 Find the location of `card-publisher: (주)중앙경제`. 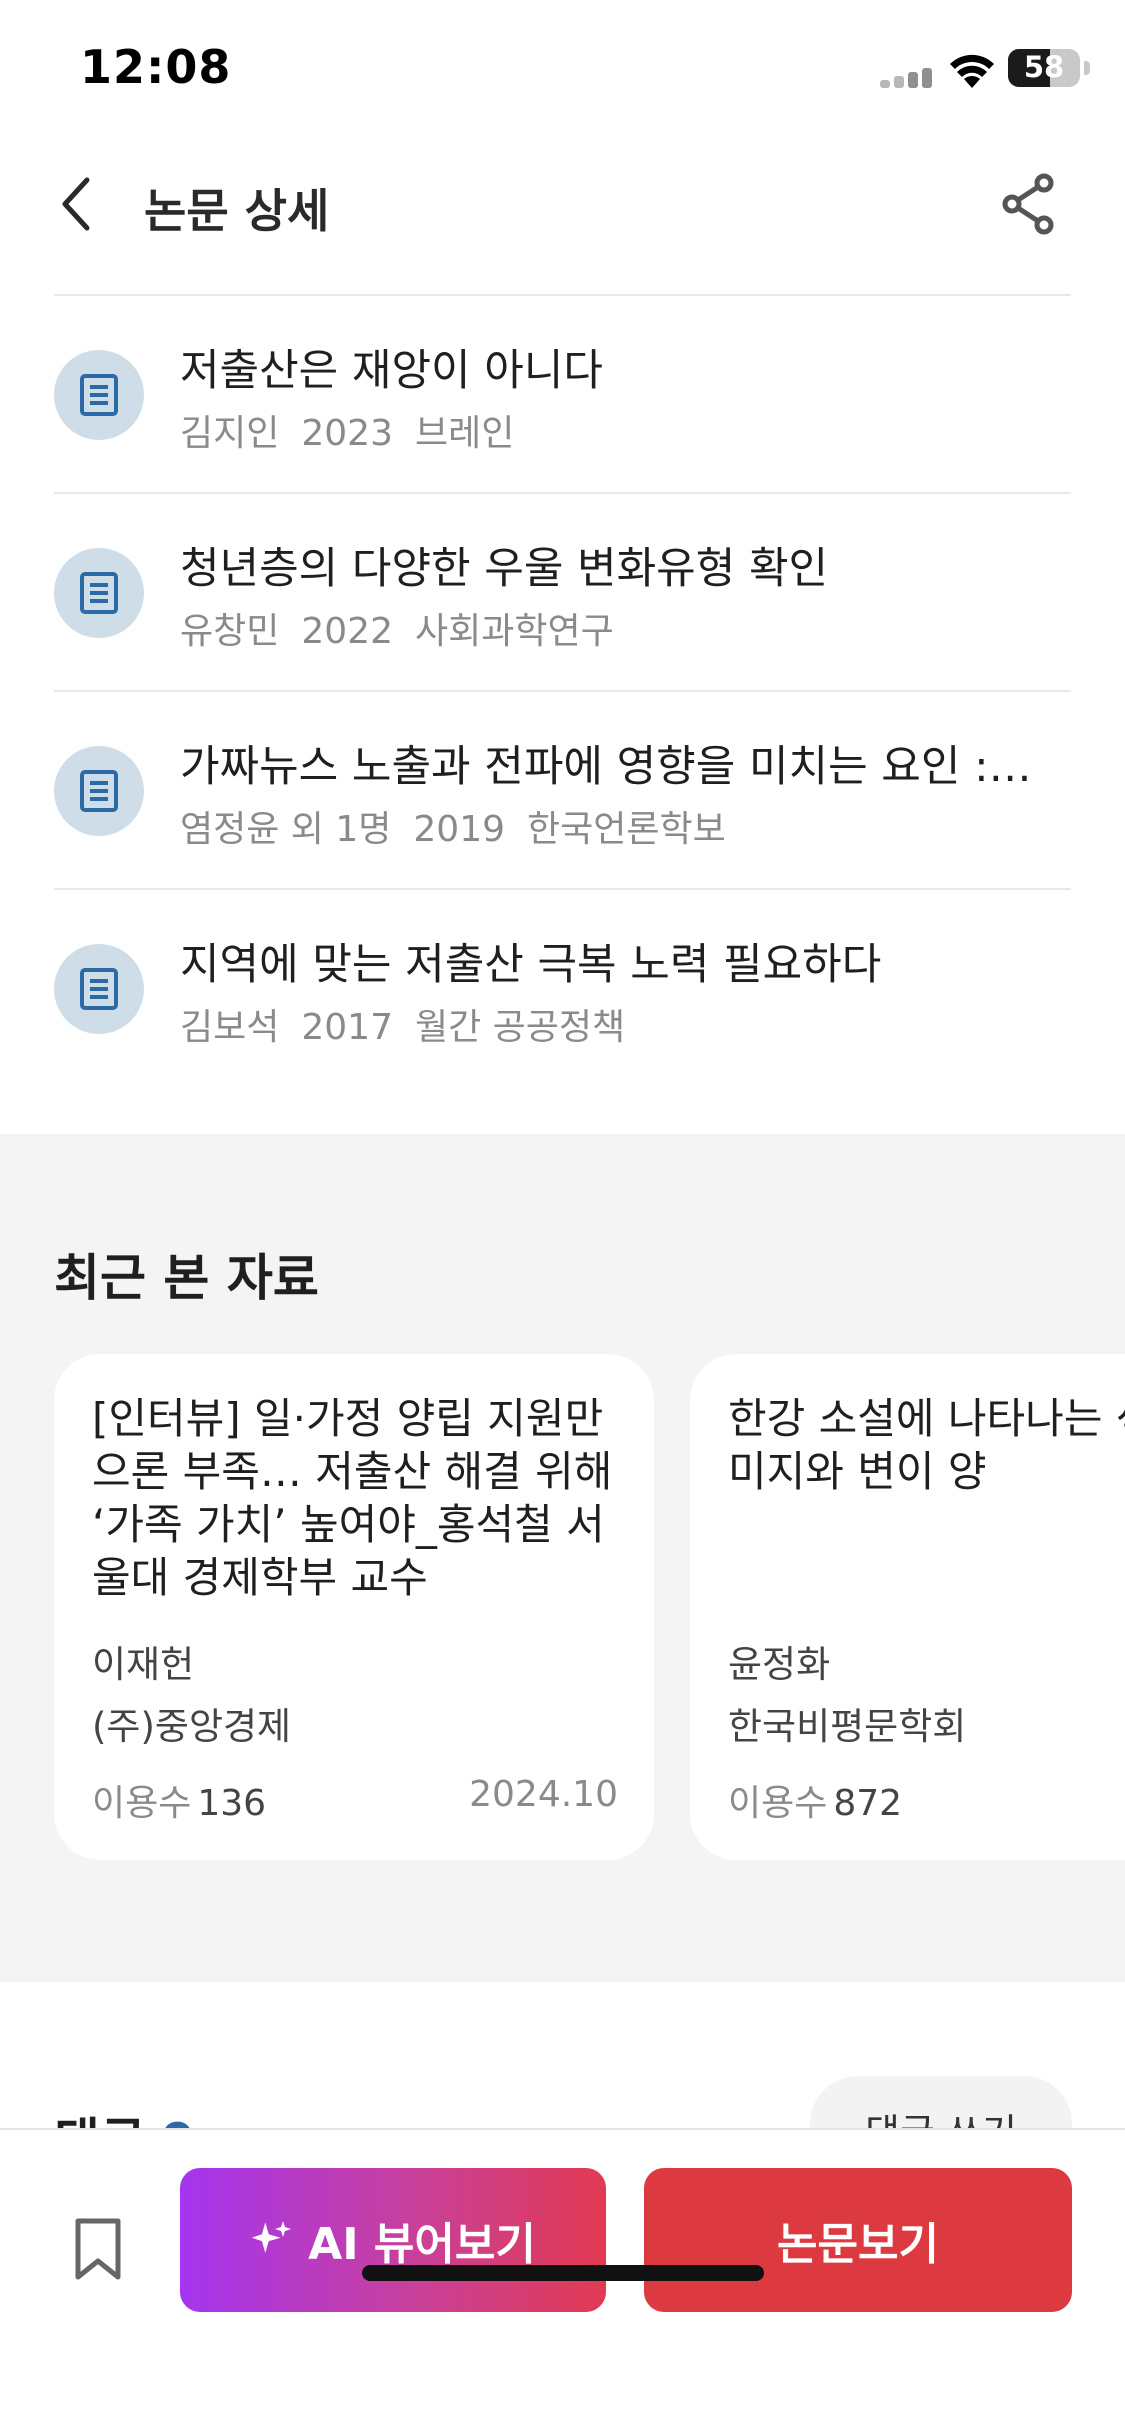

card-publisher: (주)중앙경제 is located at coordinates (192, 1726).